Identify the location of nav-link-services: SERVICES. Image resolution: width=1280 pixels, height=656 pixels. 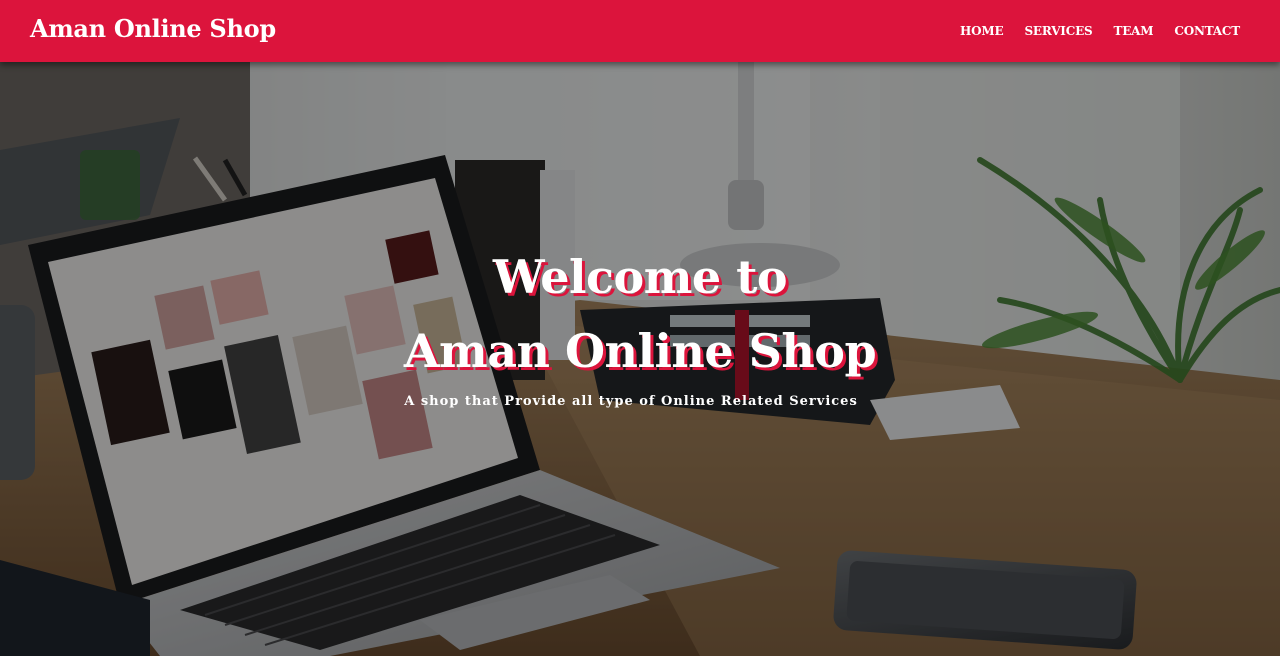
(1058, 31).